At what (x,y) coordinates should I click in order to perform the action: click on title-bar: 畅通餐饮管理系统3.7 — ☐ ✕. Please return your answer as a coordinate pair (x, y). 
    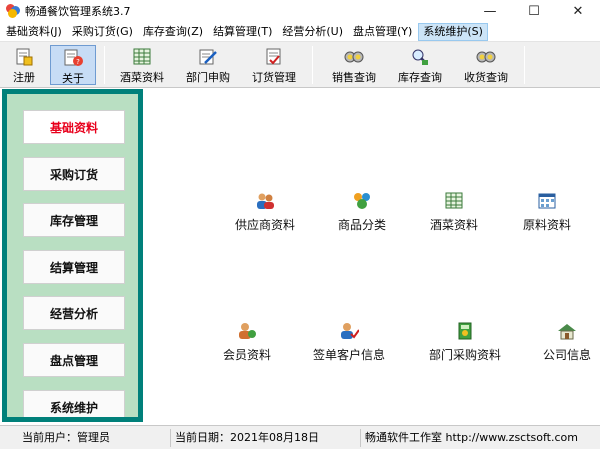
    Looking at the image, I should click on (300, 11).